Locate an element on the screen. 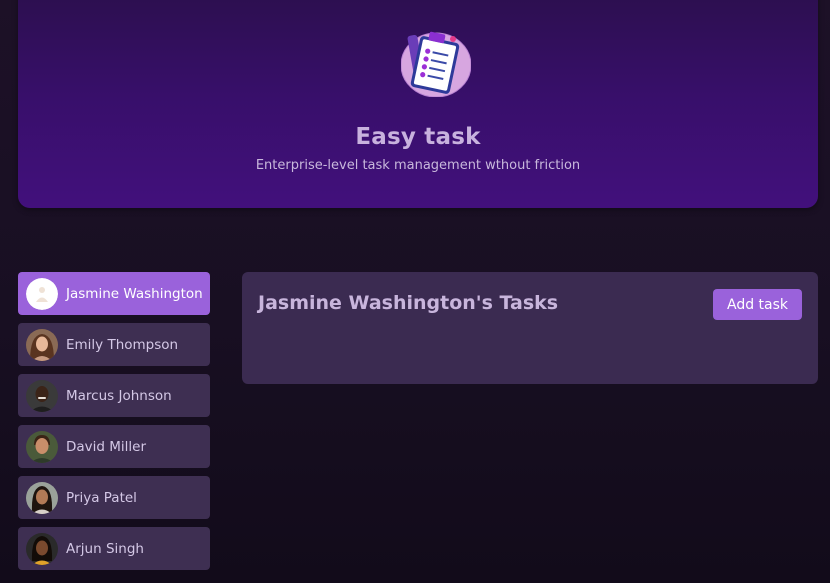 The image size is (830, 583). user-item-marcus-johnson: Marcus Johnson is located at coordinates (114, 395).